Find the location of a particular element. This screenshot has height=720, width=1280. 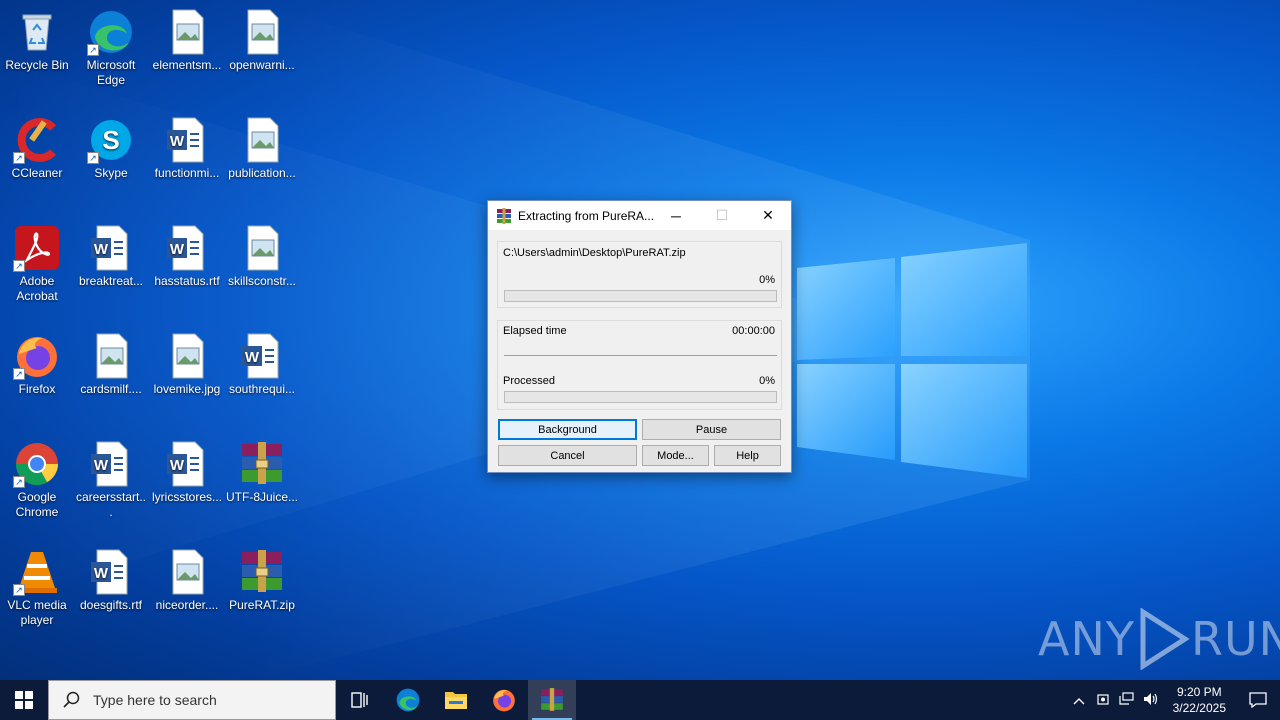

desktop-icon-google-chrome: ↗ Google Chrome is located at coordinates (37, 480).